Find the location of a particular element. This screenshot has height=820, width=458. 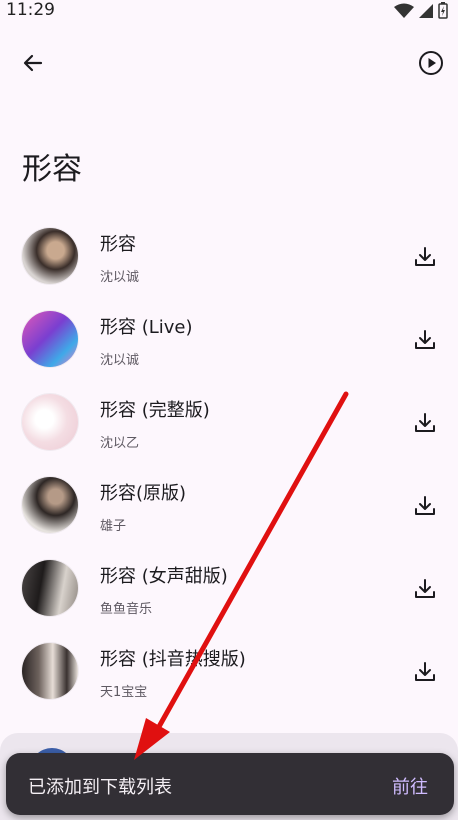

song-row: 形容 (女声甜版) 鱼鱼音乐 is located at coordinates (229, 587).